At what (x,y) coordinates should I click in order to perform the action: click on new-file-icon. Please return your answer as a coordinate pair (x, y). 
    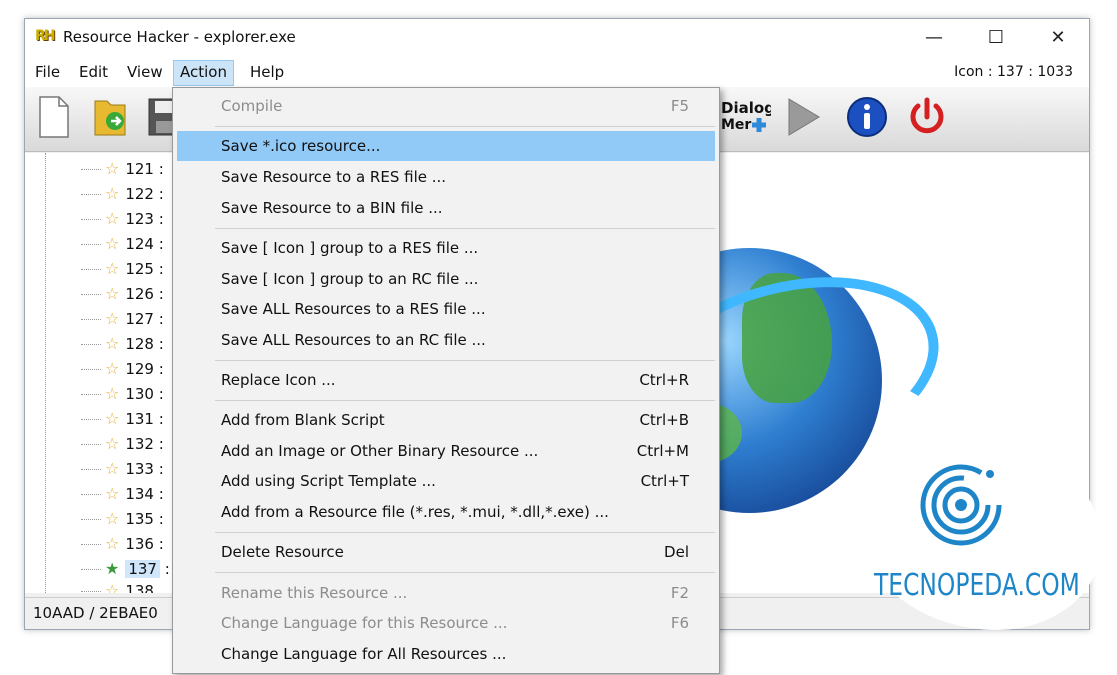
    Looking at the image, I should click on (59, 118).